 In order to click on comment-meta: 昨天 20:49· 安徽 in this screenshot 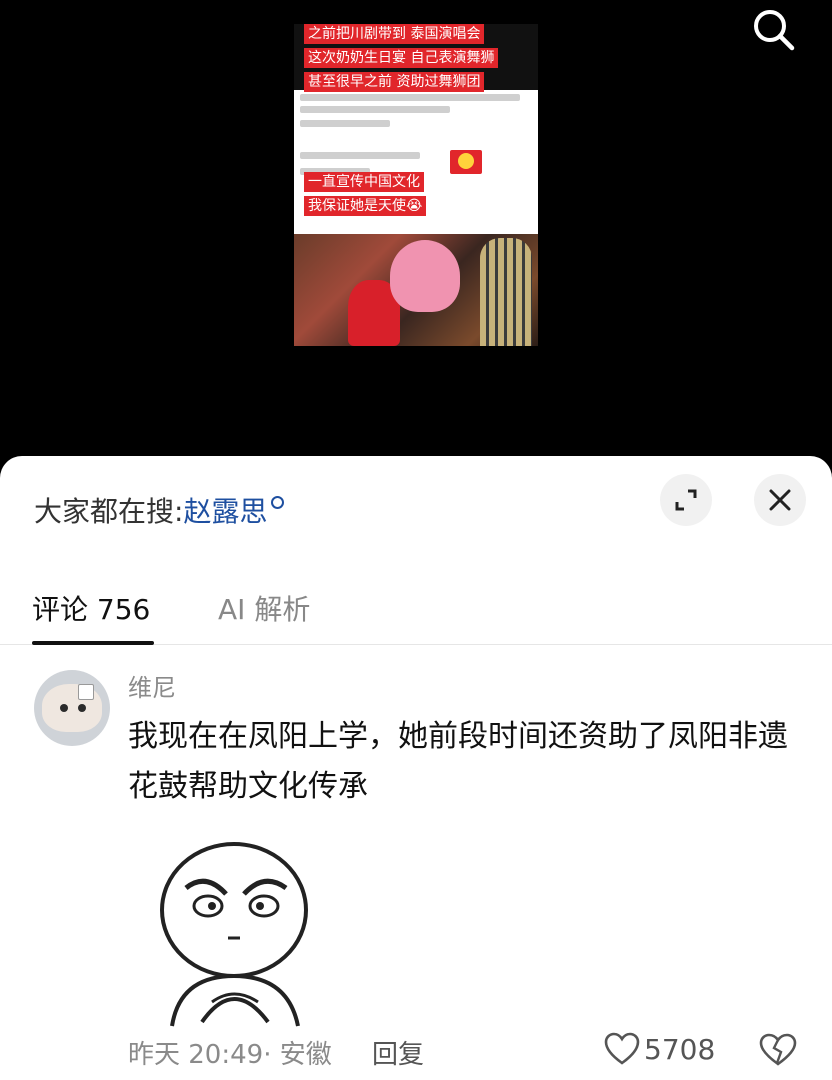, I will do `click(230, 1055)`.